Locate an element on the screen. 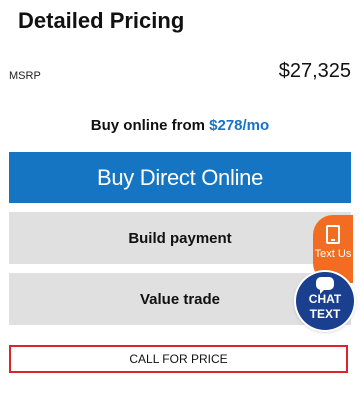  financing-offer: Buy online from $278/mo is located at coordinates (180, 125).